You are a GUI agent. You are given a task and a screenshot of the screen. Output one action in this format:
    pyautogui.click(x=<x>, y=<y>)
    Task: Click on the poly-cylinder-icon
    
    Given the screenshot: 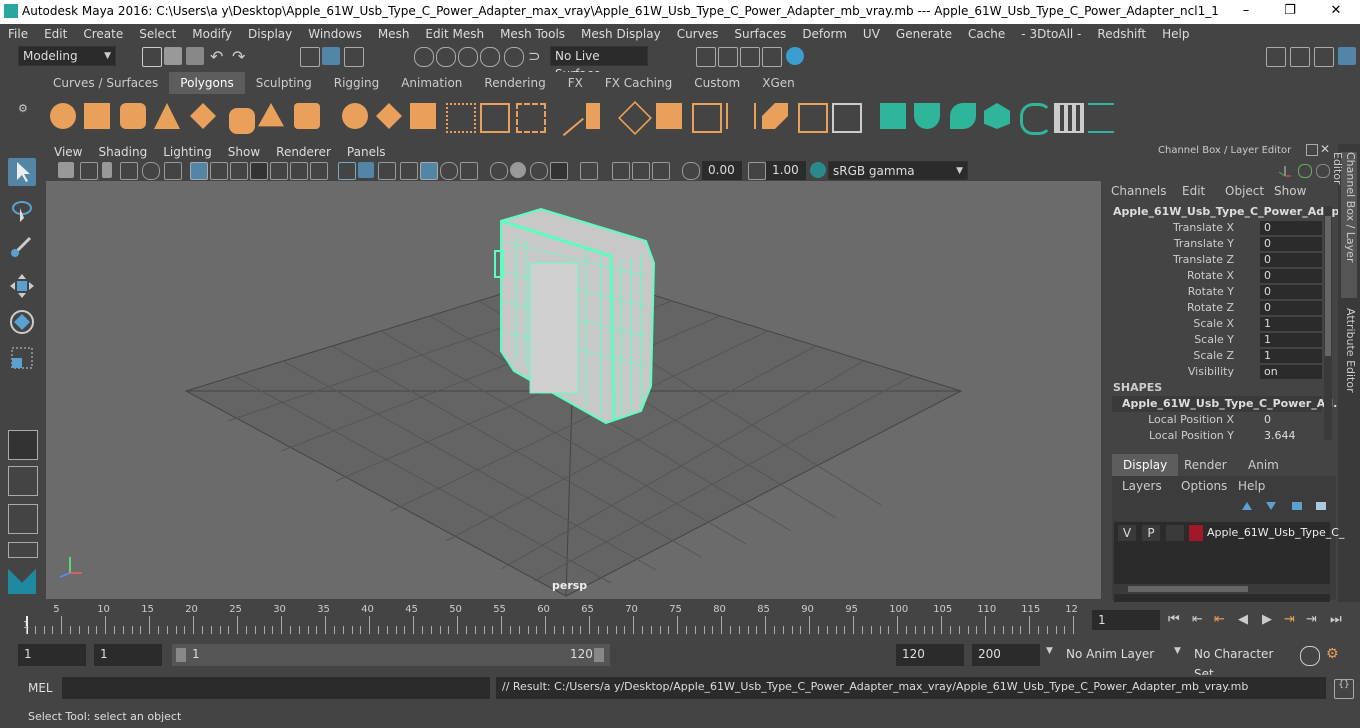 What is the action you would take?
    pyautogui.click(x=133, y=116)
    